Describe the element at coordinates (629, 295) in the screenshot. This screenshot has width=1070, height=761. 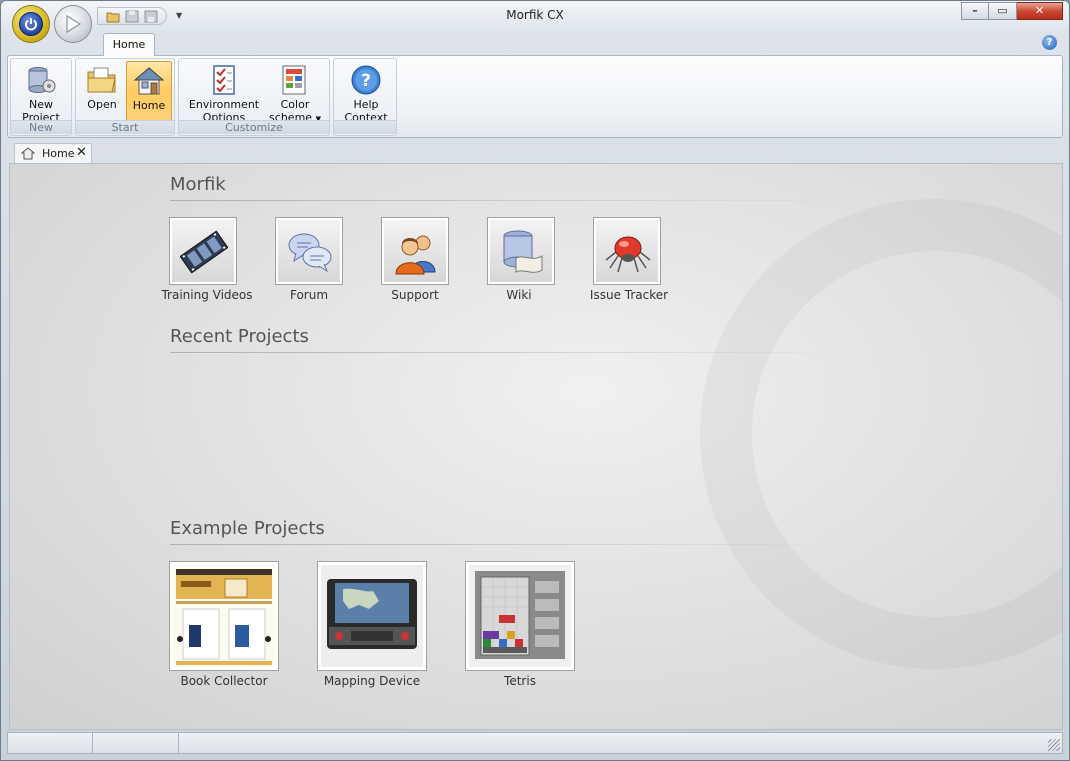
I see `issue-tracker-label: Issue Tracker` at that location.